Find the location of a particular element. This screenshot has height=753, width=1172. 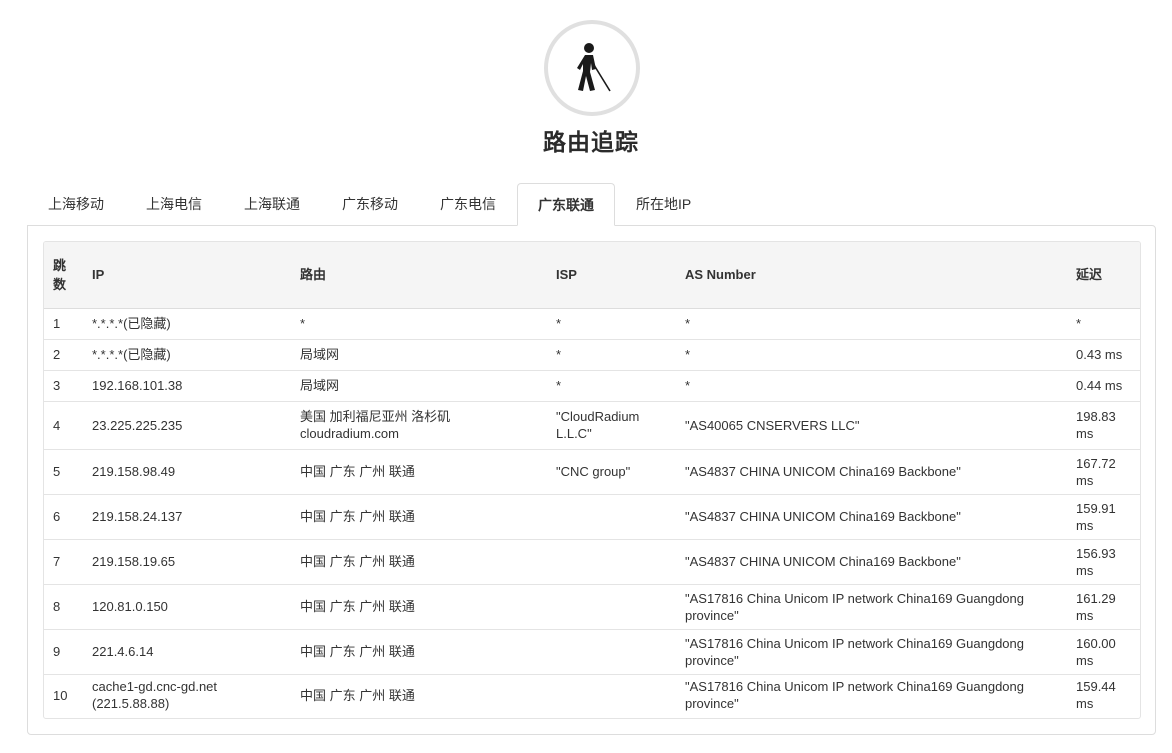

cell-ip: cache1-gd.cnc-gd.net (221.5.88.88) is located at coordinates (187, 694).